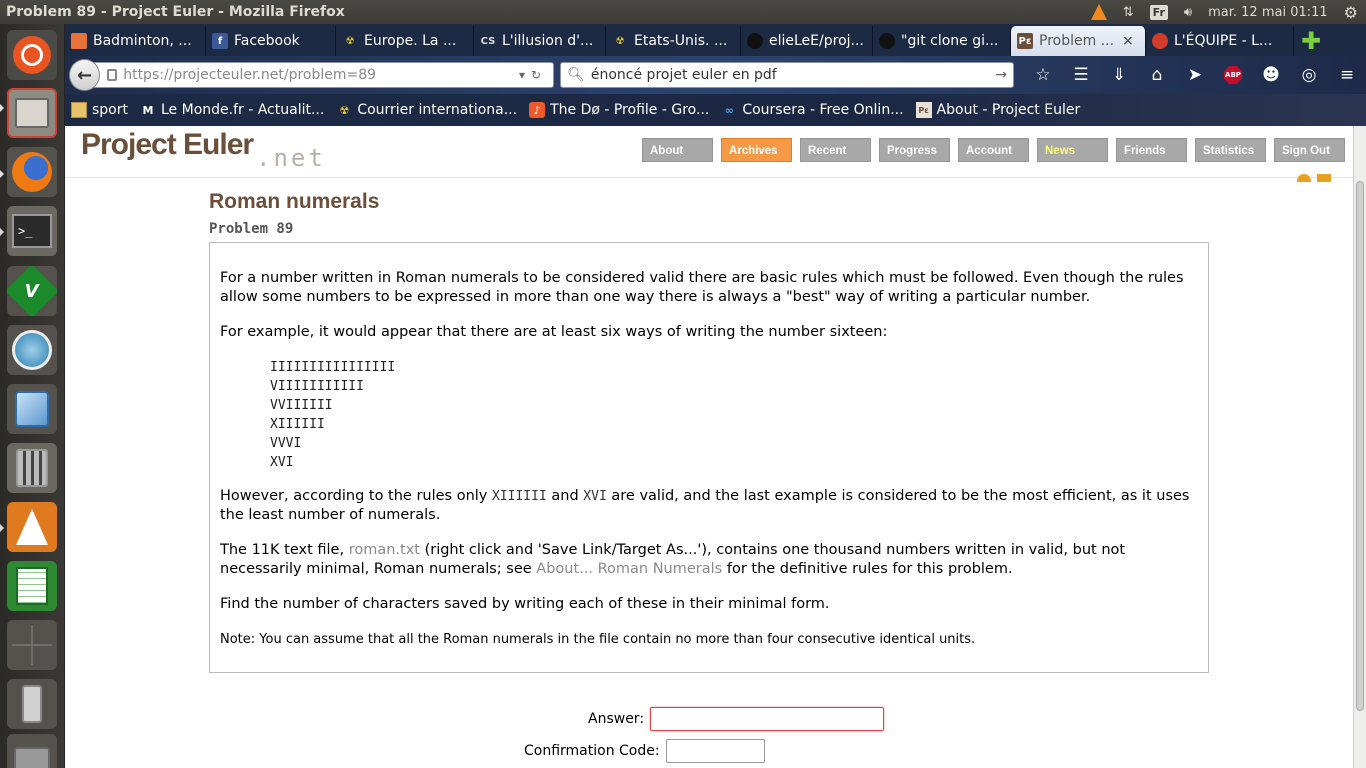 The image size is (1366, 768). Describe the element at coordinates (32, 291) in the screenshot. I see `vim-icon: V` at that location.